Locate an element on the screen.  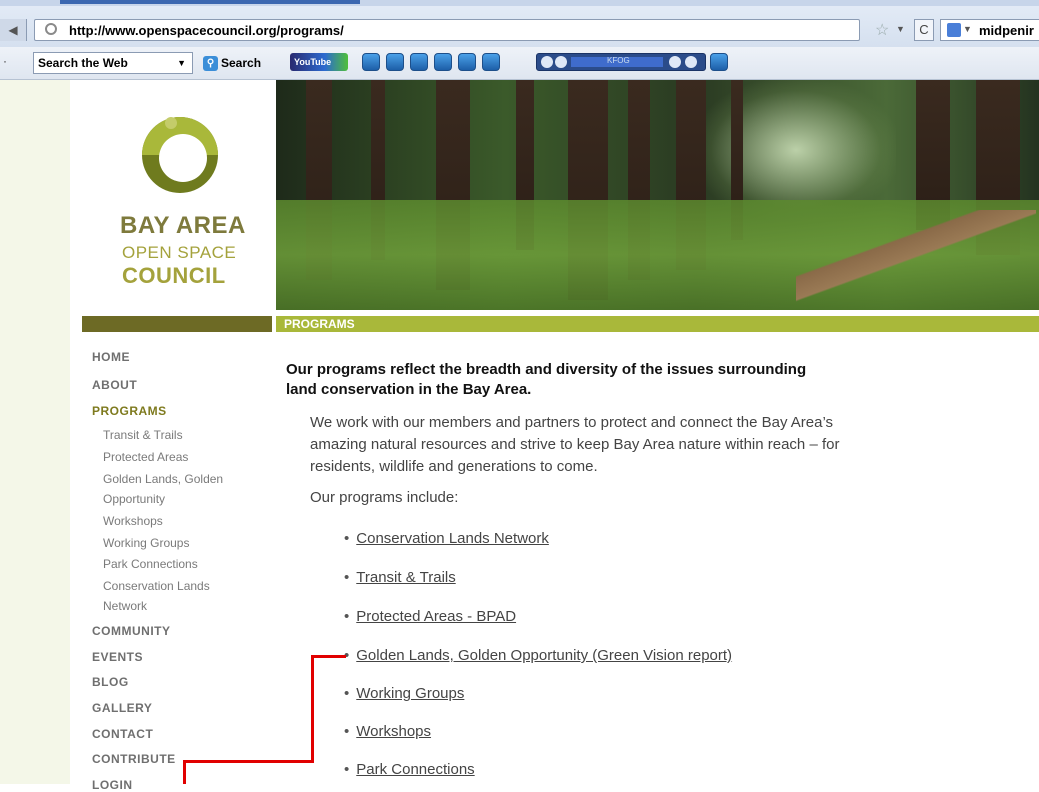
site-logo: BAY AREA OPEN SPACE COUNCIL is located at coordinates (173, 198).